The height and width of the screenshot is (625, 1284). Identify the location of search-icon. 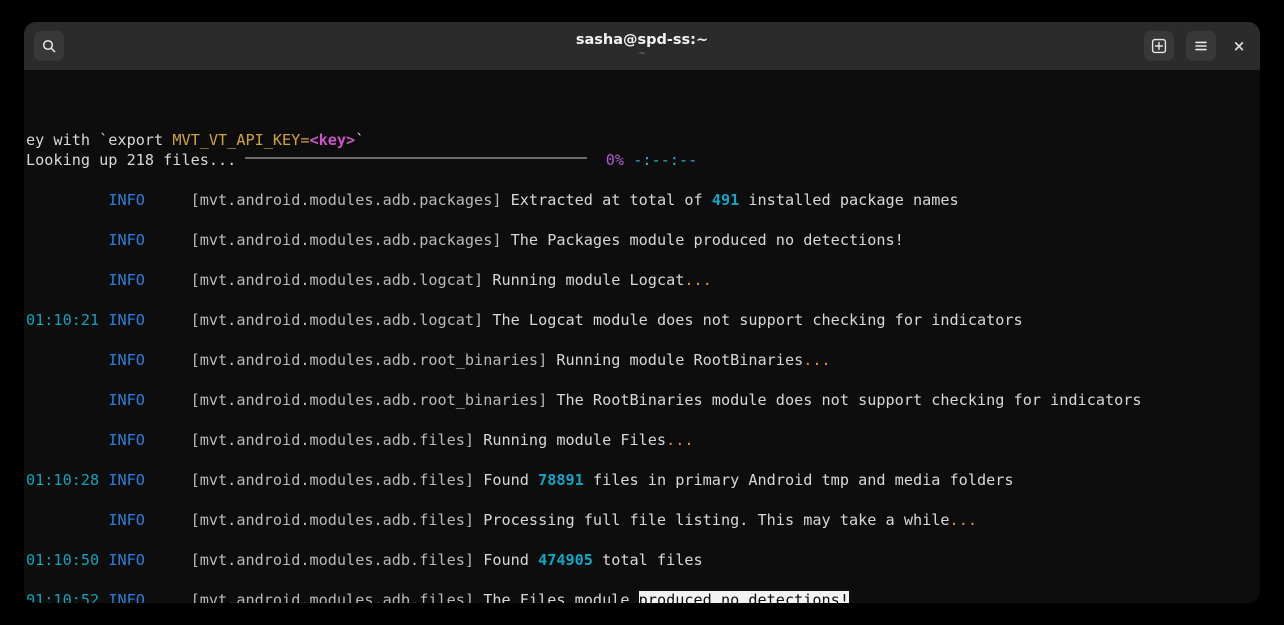
(49, 46).